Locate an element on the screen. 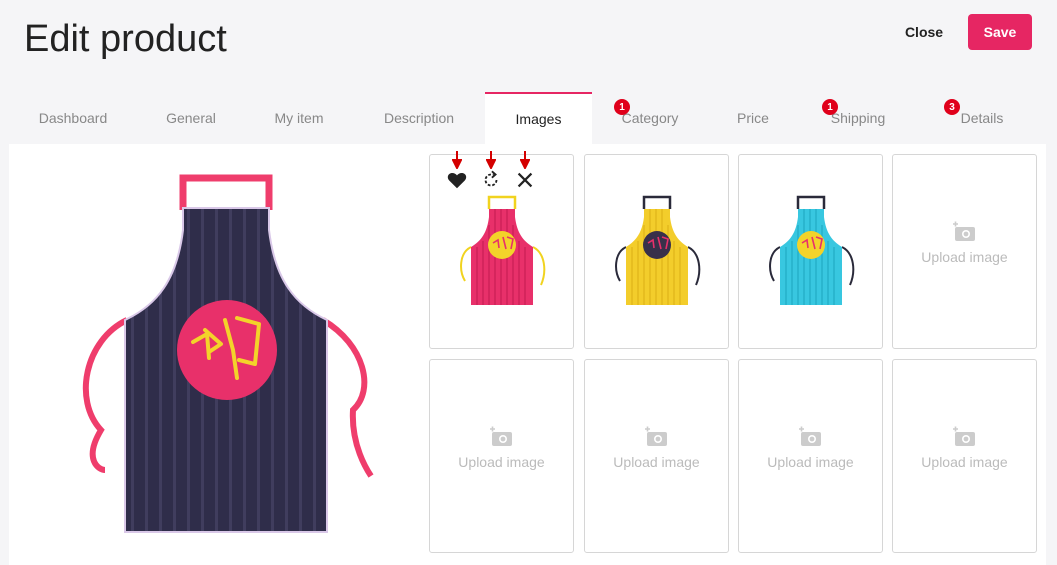 This screenshot has width=1057, height=565. apron-image-yellow is located at coordinates (658, 250).